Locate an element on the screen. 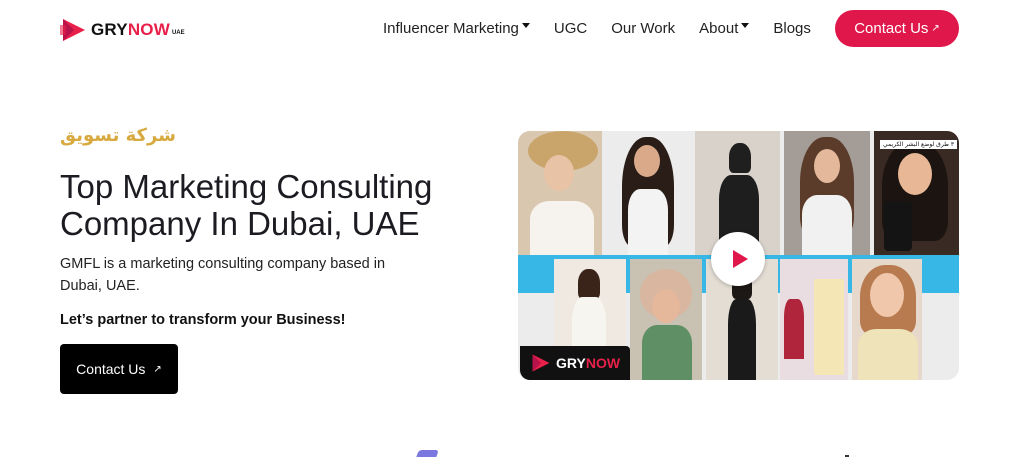  nav-label: Our Work is located at coordinates (643, 28).